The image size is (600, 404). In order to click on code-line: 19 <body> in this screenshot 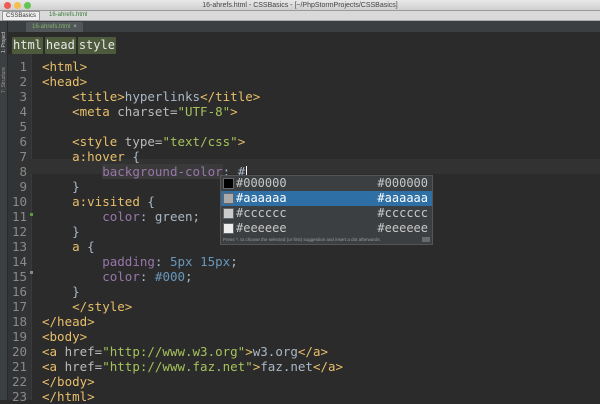, I will do `click(304, 336)`.